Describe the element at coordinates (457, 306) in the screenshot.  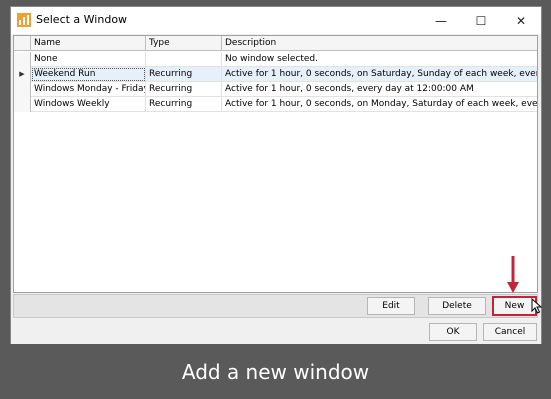
I see `delete-button: Delete` at that location.